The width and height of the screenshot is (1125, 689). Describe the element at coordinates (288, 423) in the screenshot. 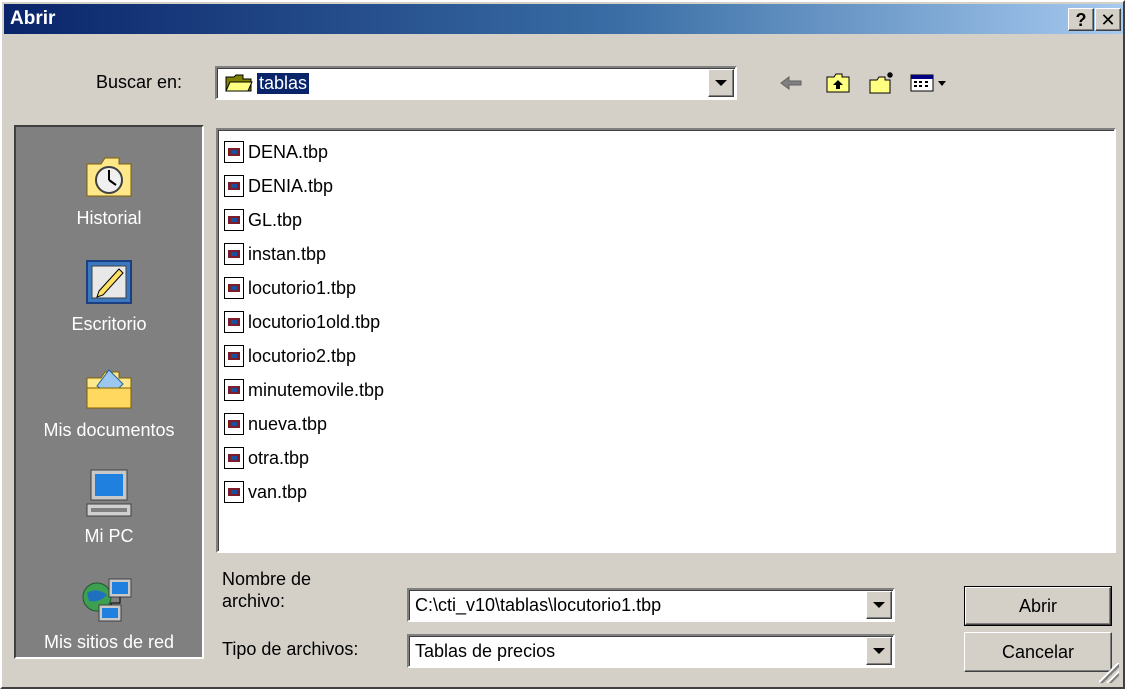

I see `file-name: nueva.tbp` at that location.